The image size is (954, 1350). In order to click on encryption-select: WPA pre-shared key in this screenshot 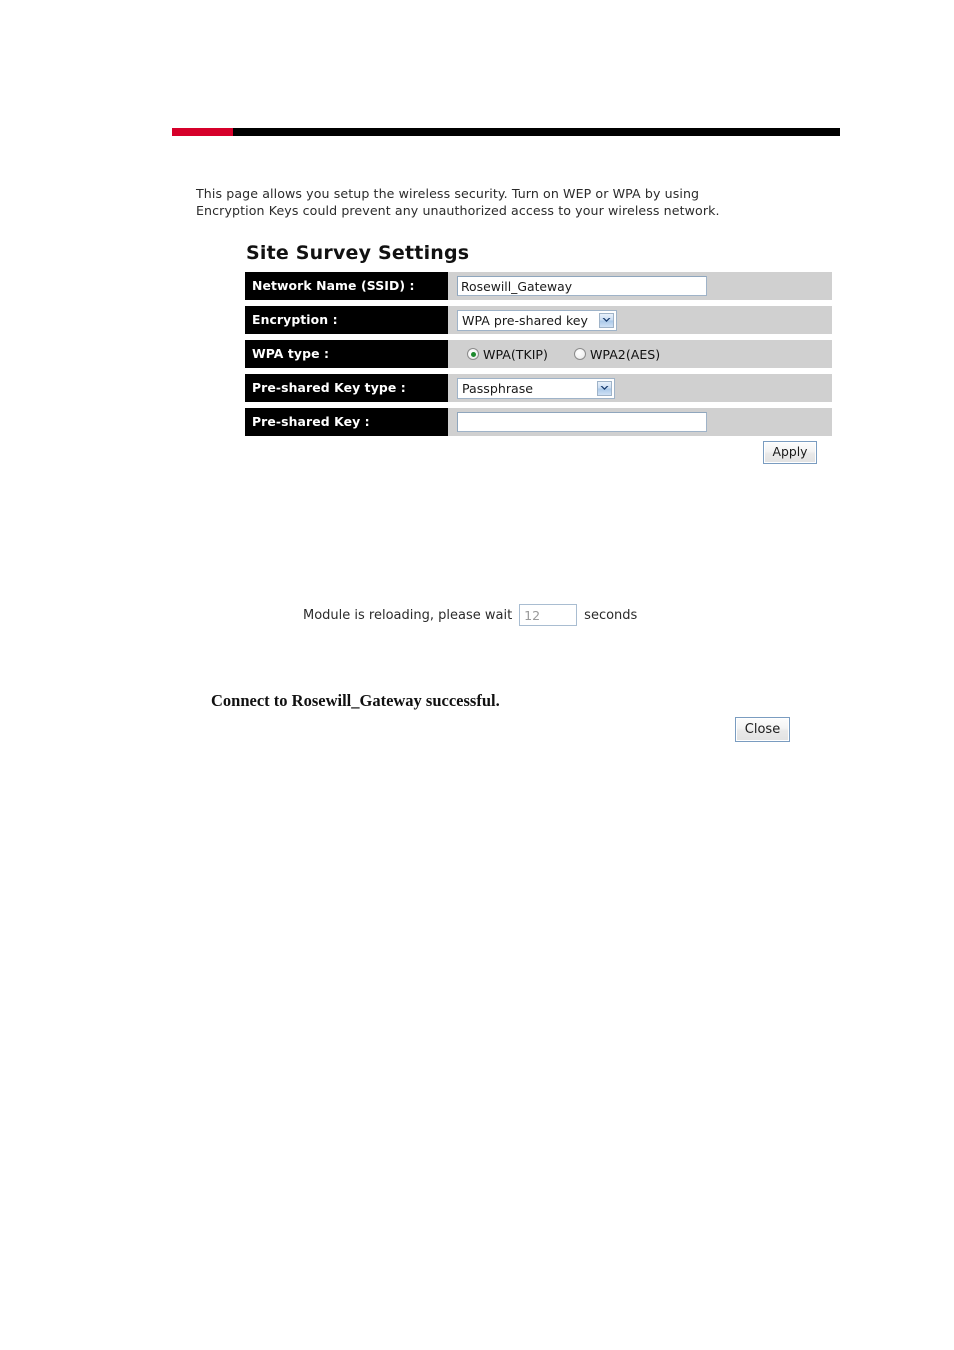, I will do `click(537, 320)`.